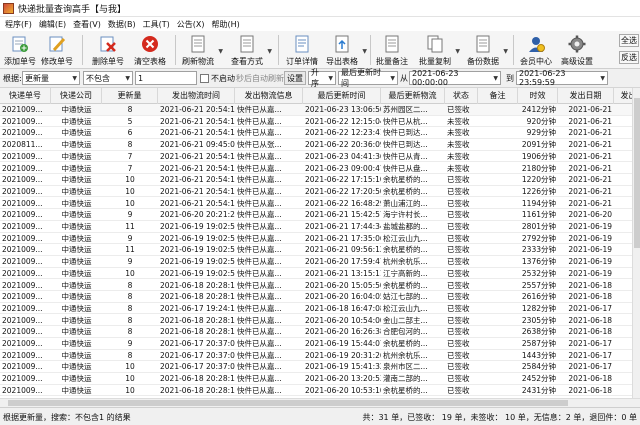  Describe the element at coordinates (302, 50) in the screenshot. I see `order-details-button: 订单详情` at that location.